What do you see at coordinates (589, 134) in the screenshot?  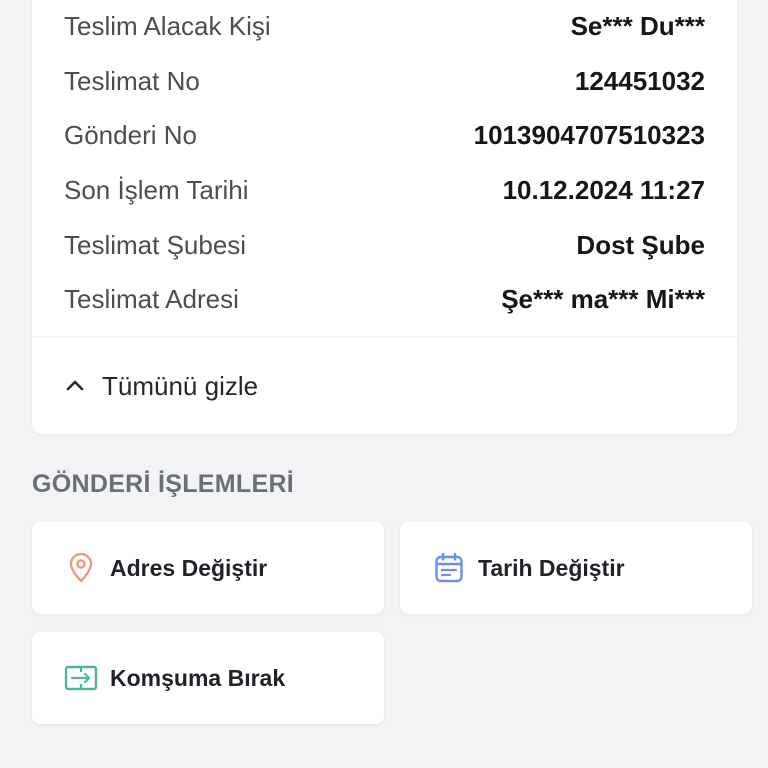 I see `detail-value: 1013904707510323` at bounding box center [589, 134].